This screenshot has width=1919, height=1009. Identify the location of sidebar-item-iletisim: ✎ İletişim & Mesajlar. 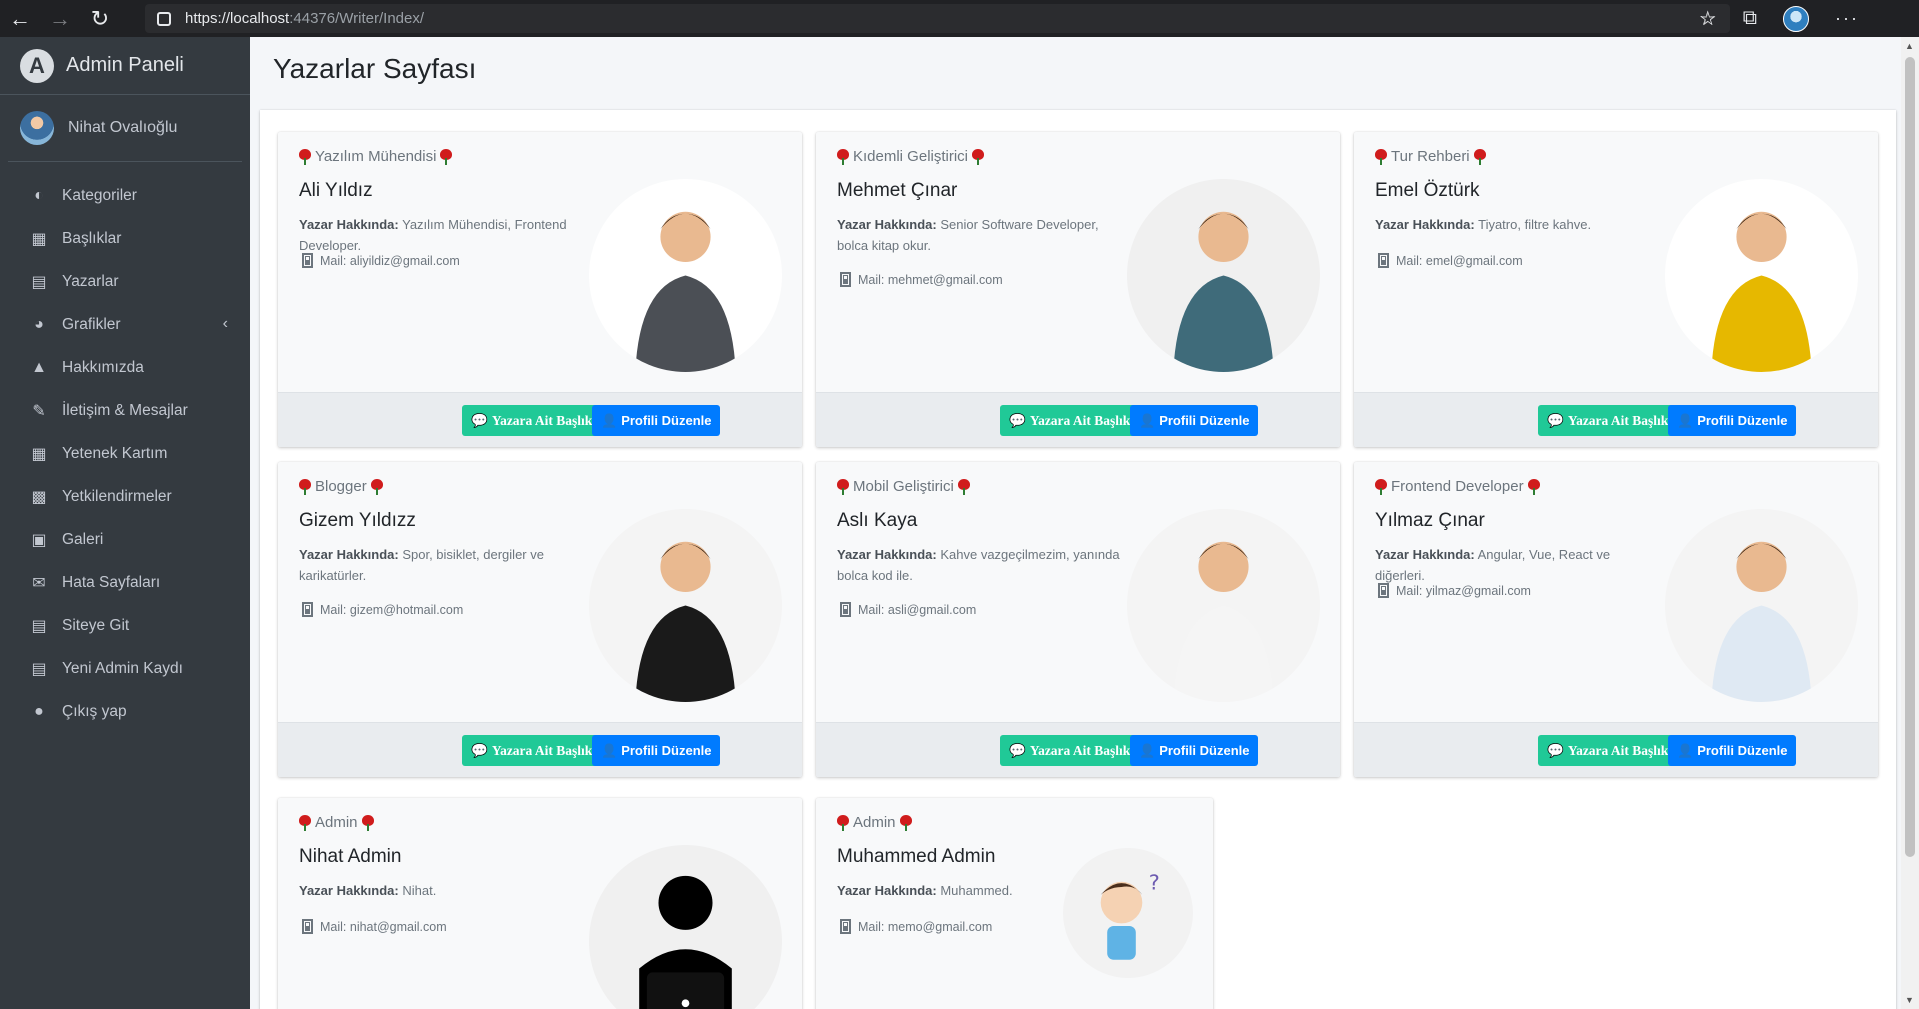
(125, 410).